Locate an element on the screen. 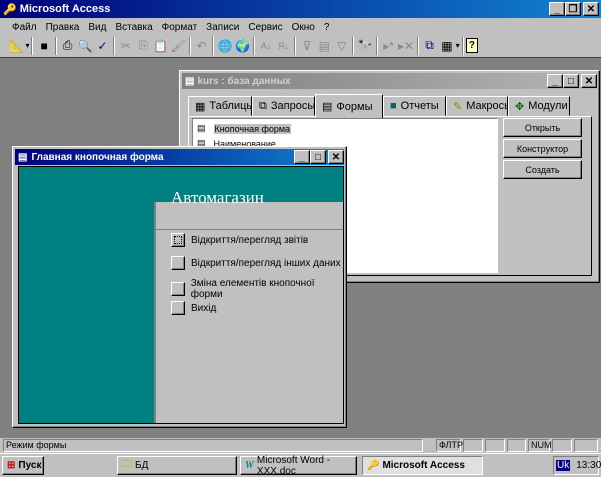 The image size is (601, 477). find-icon: 🔭 is located at coordinates (364, 46).